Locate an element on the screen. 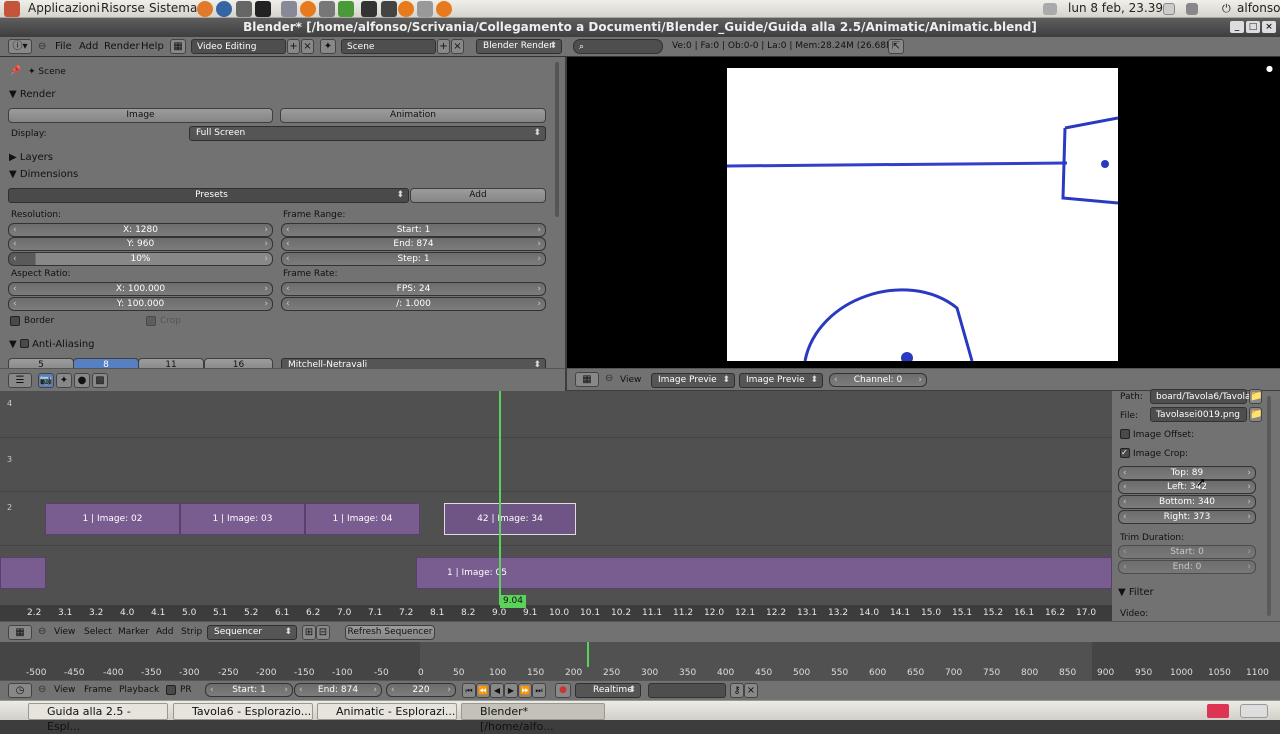  timeline-playhead is located at coordinates (588, 654).